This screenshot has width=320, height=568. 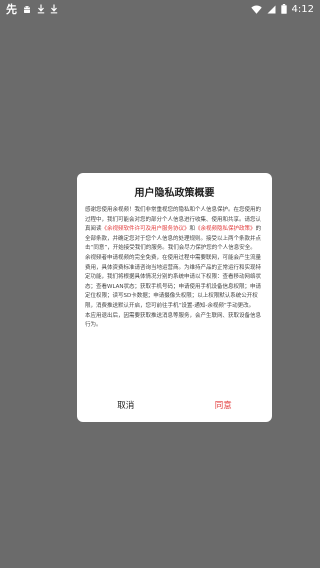 I want to click on status-bar: 先 4:12, so click(x=160, y=9).